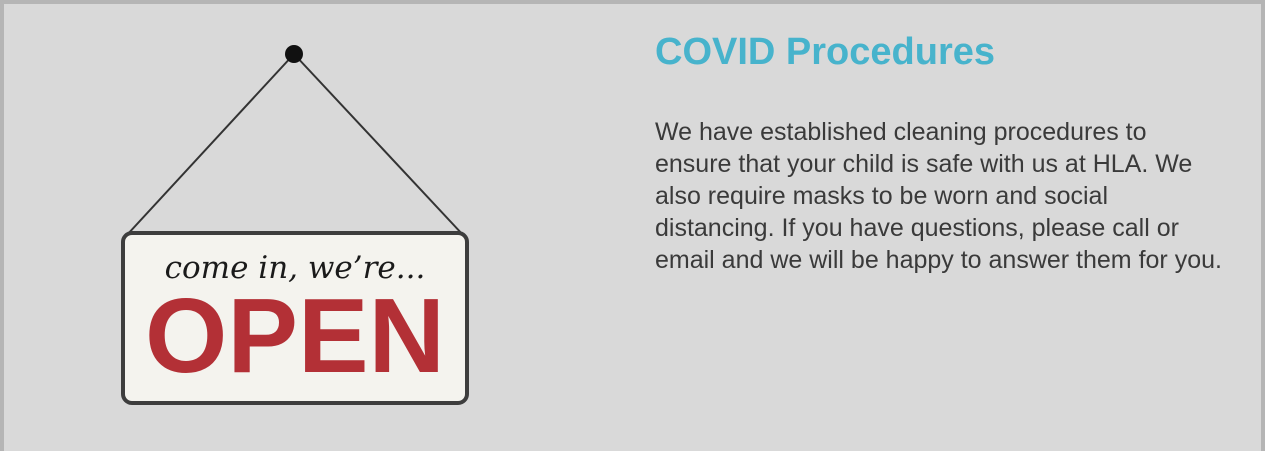 This screenshot has height=451, width=1265. I want to click on hanging-string-right, so click(379, 145).